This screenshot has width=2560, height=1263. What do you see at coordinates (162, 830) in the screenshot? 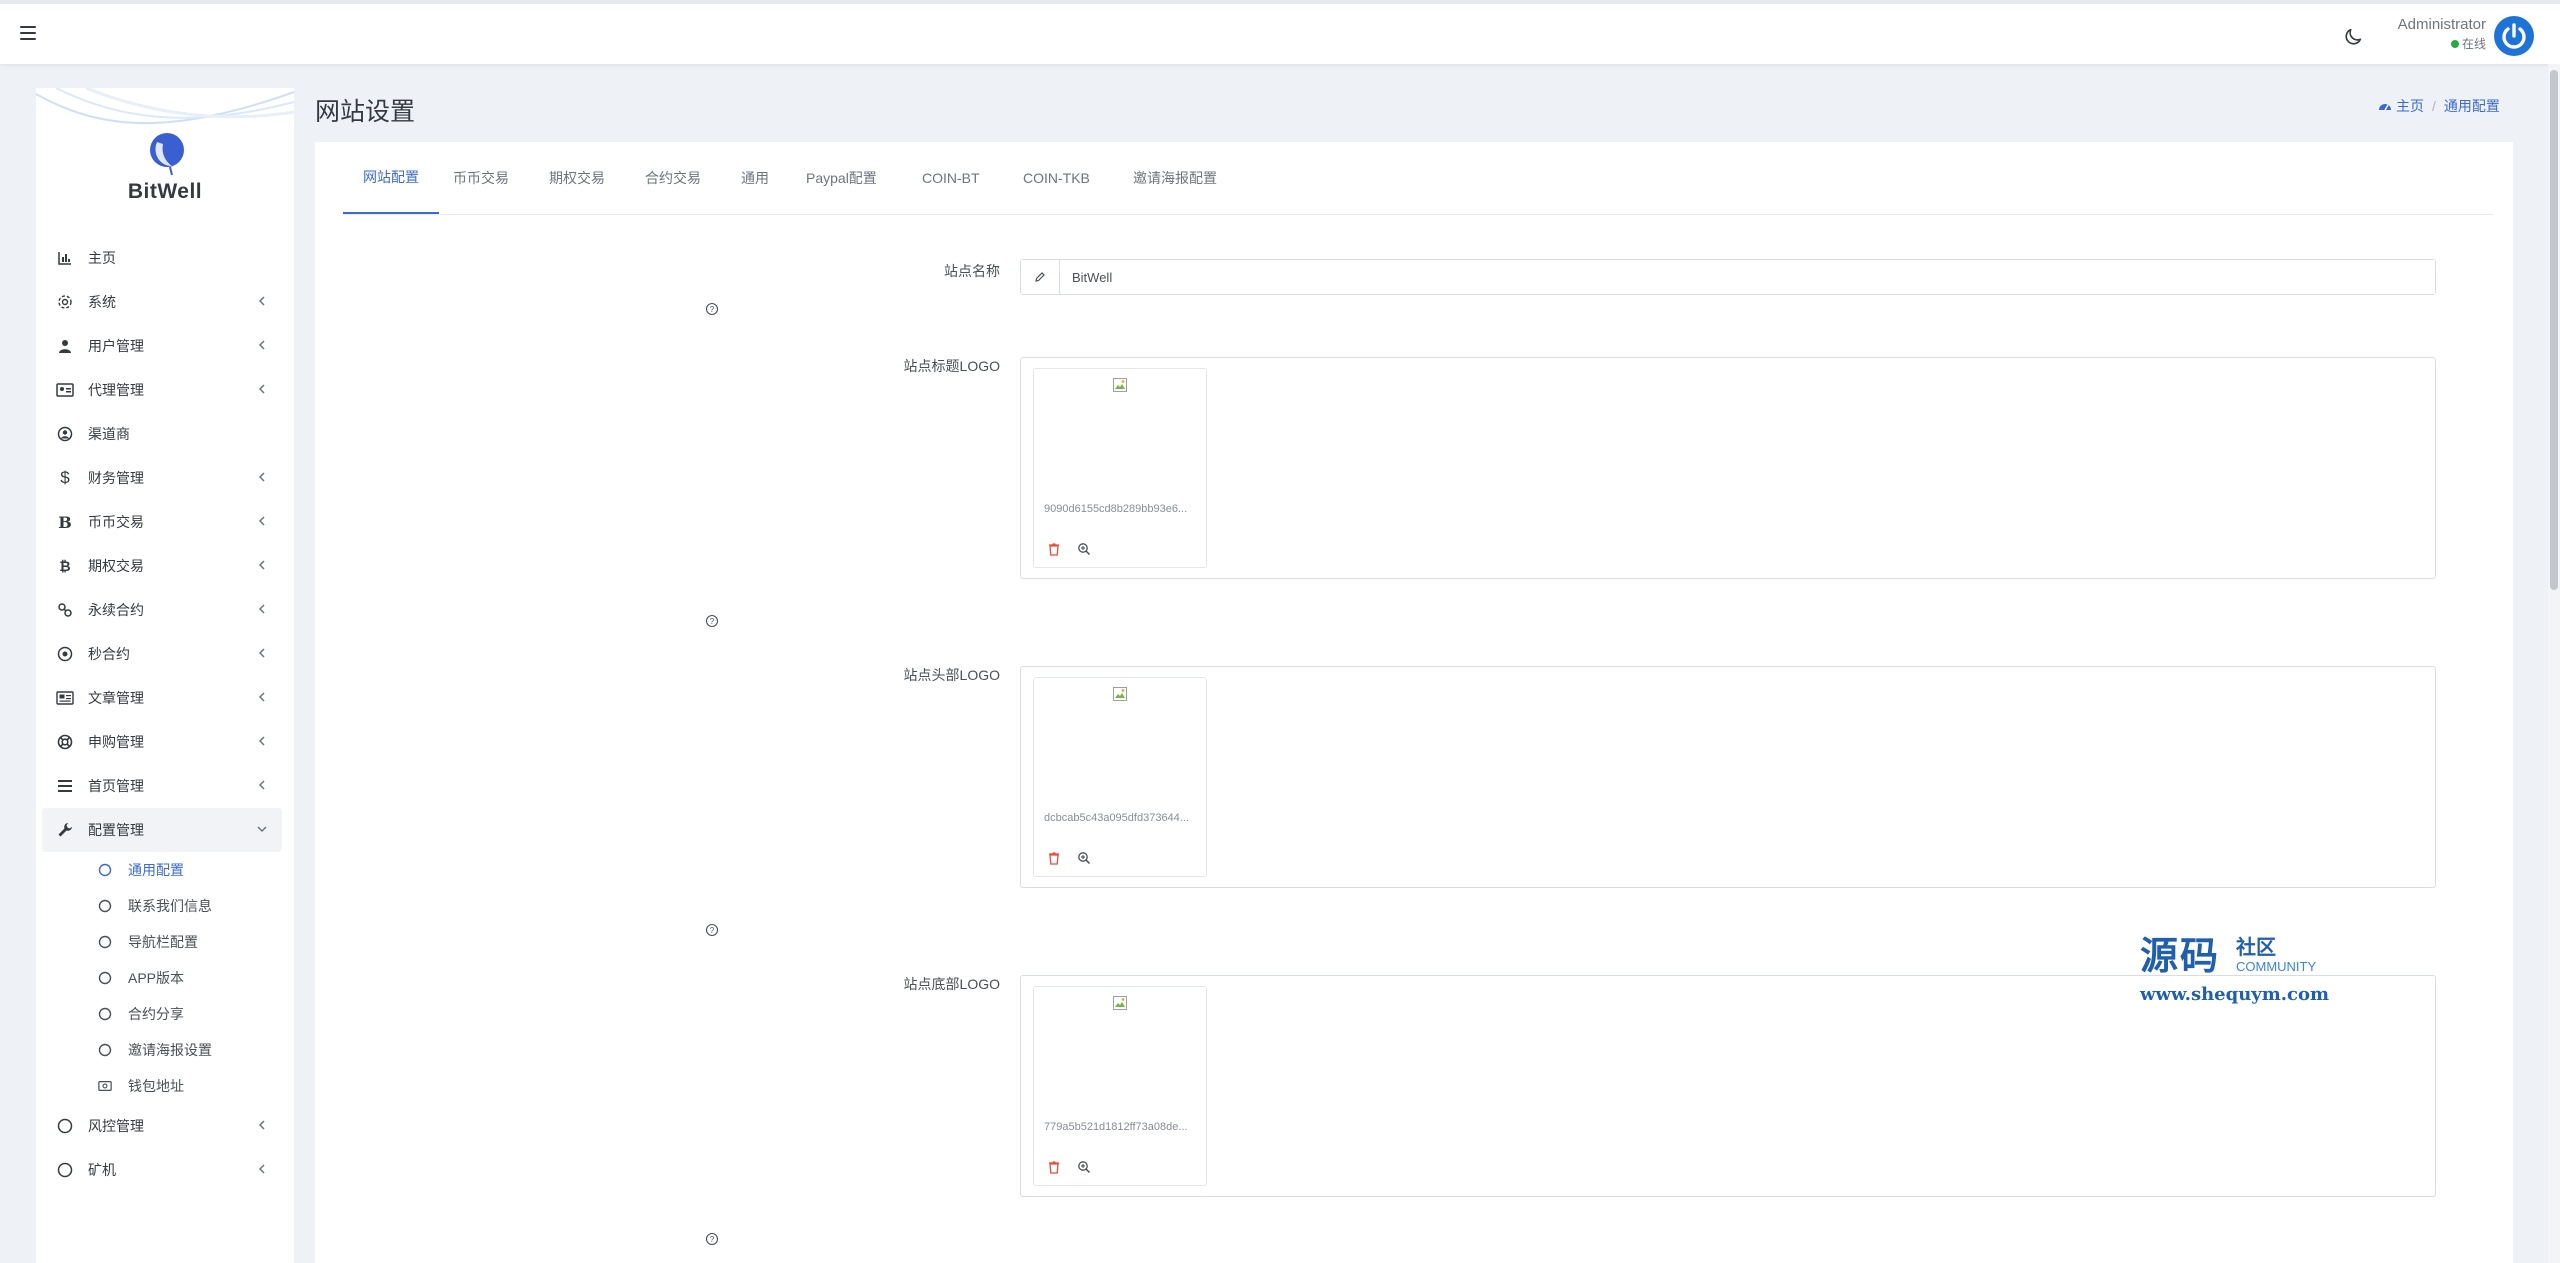
I see `sidebar-item-config: 配置管理` at bounding box center [162, 830].